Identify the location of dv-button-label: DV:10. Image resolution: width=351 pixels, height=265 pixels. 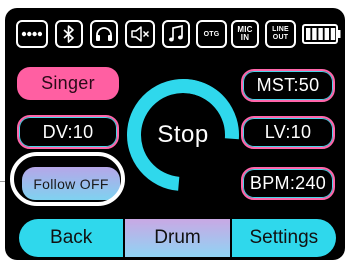
(68, 131).